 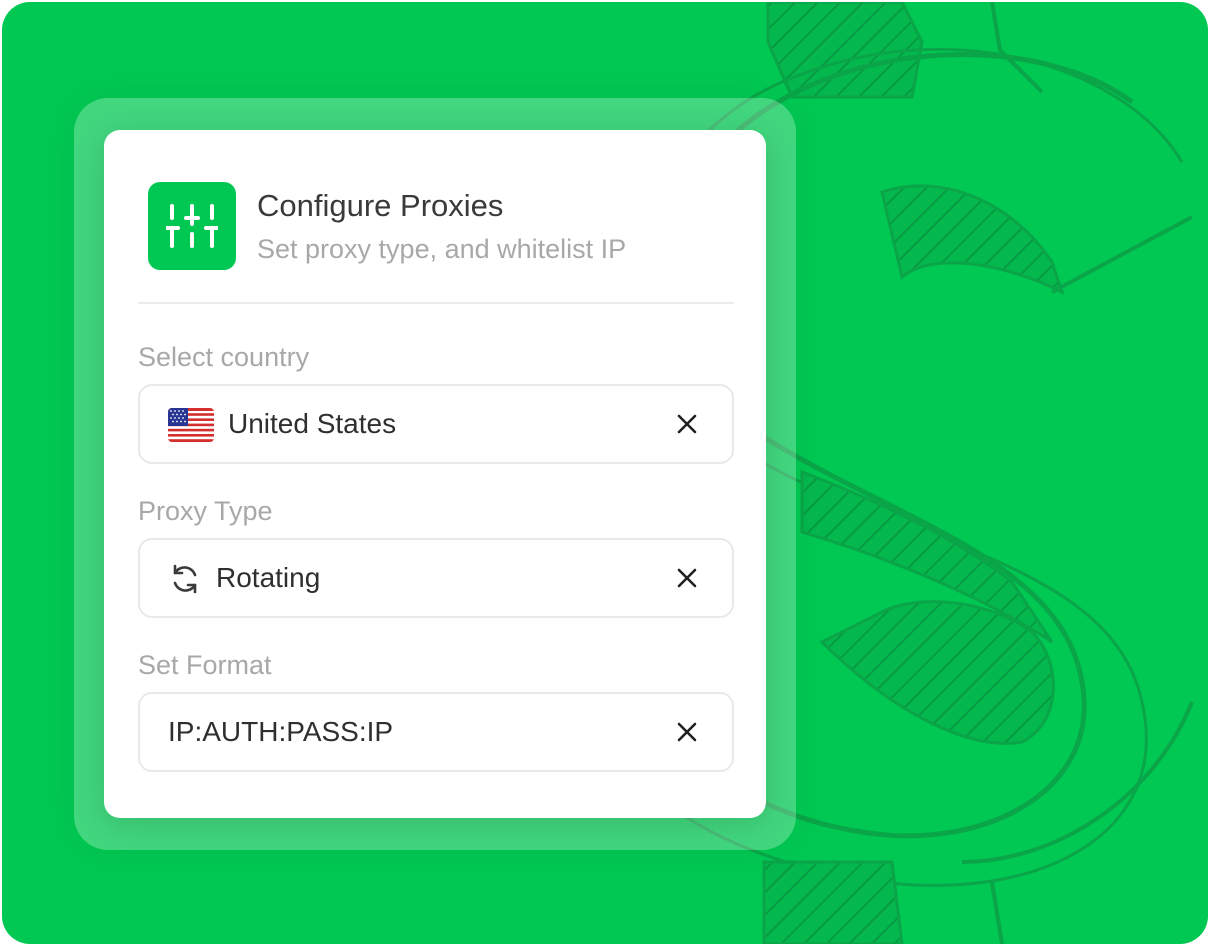 I want to click on proxy-type-select: Rotating, so click(x=436, y=578).